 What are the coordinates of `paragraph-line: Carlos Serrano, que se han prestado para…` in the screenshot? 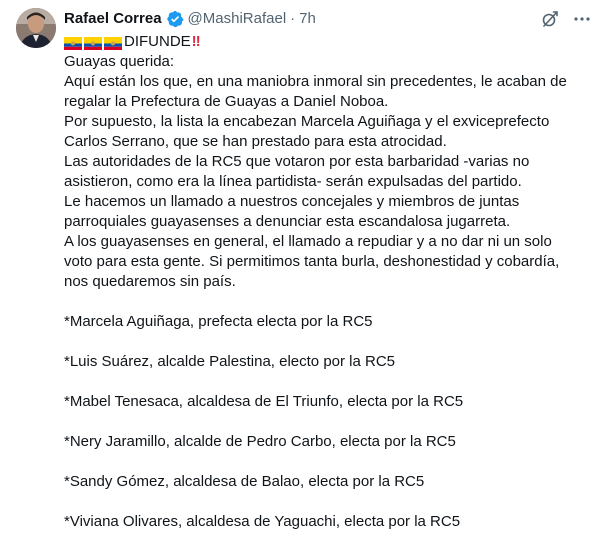 It's located at (255, 141).